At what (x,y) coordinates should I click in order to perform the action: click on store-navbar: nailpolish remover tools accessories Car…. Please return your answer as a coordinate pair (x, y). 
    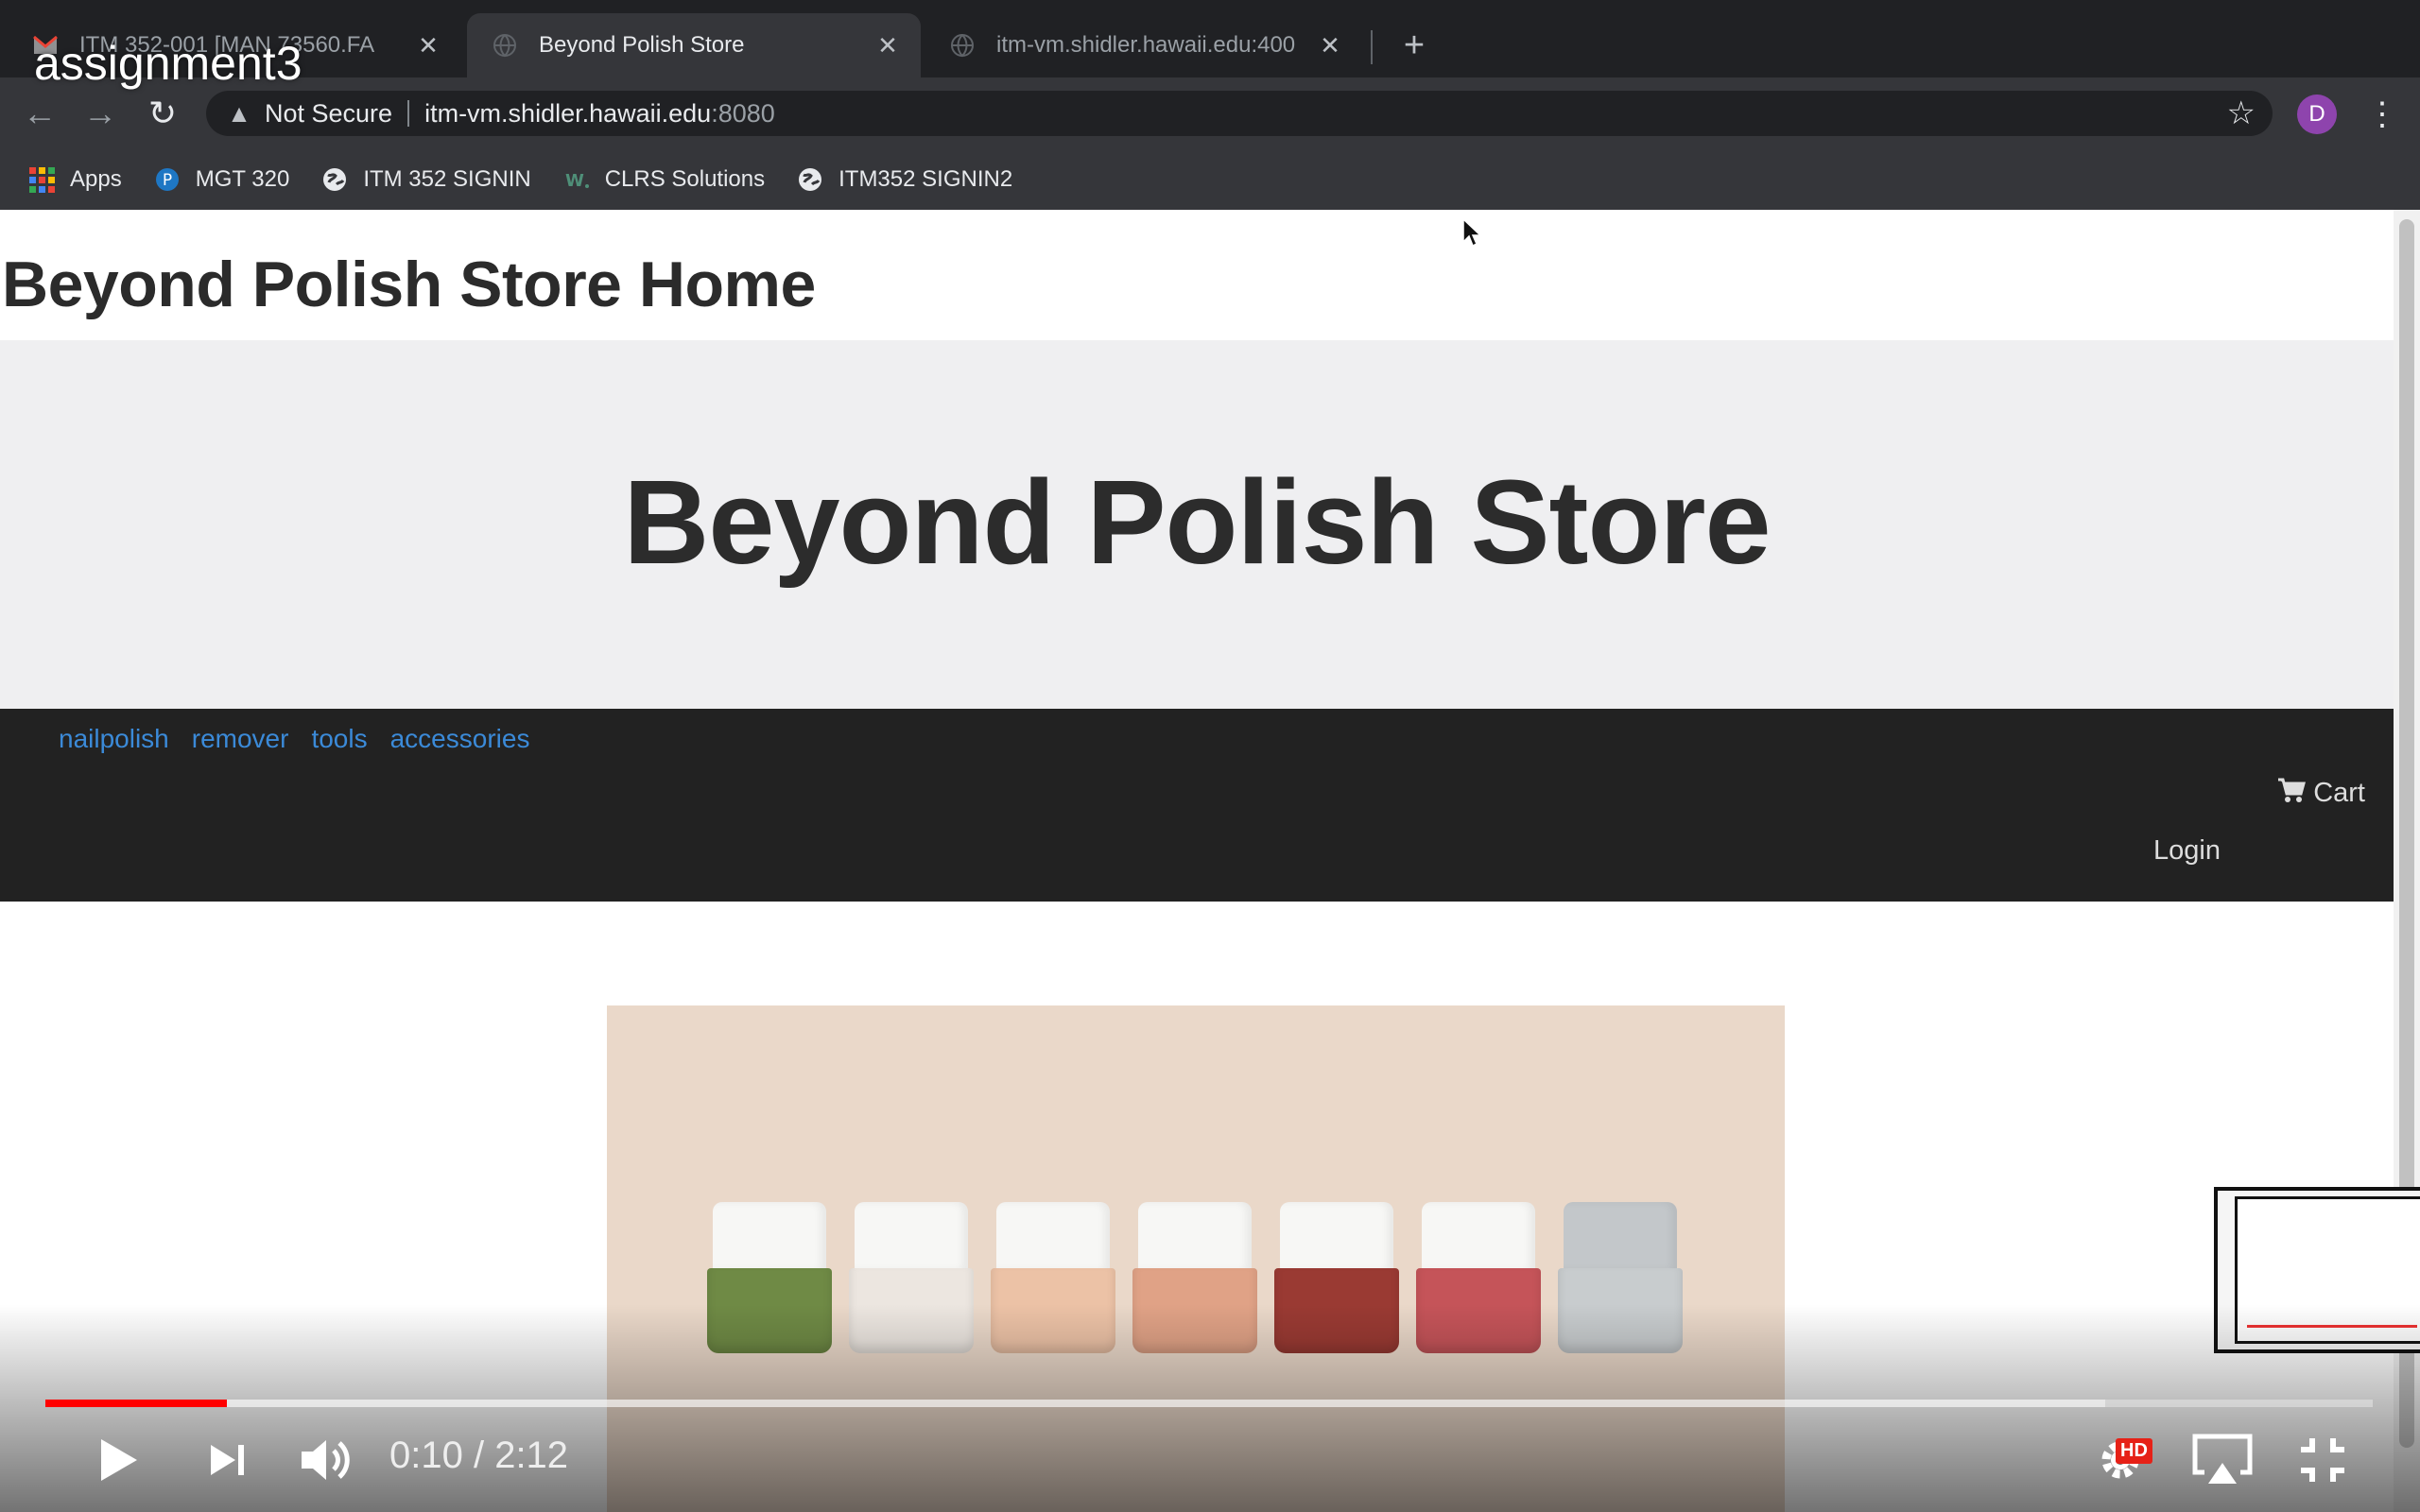
    Looking at the image, I should click on (1197, 805).